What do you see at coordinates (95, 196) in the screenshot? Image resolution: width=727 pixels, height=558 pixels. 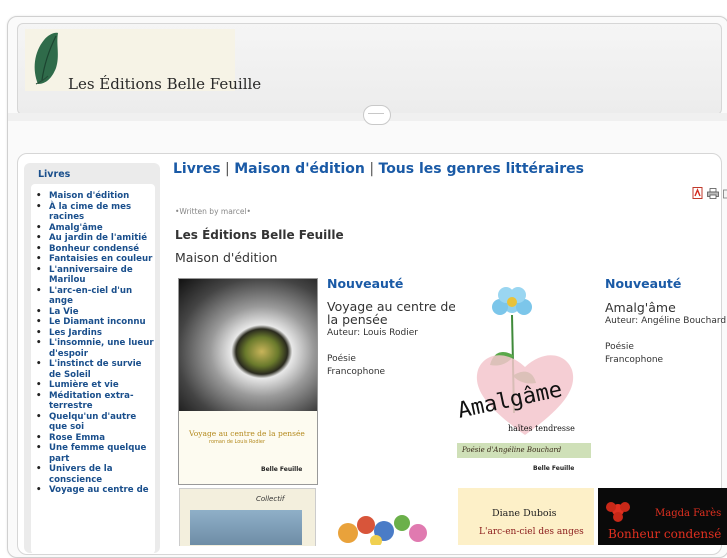 I see `sidebar-item-maison-edition: Maison d'édition` at bounding box center [95, 196].